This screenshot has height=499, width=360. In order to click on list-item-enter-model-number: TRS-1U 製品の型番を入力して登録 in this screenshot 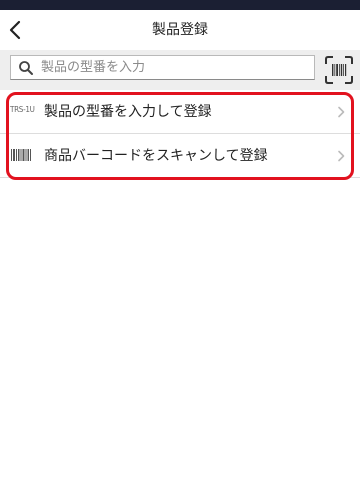, I will do `click(180, 112)`.